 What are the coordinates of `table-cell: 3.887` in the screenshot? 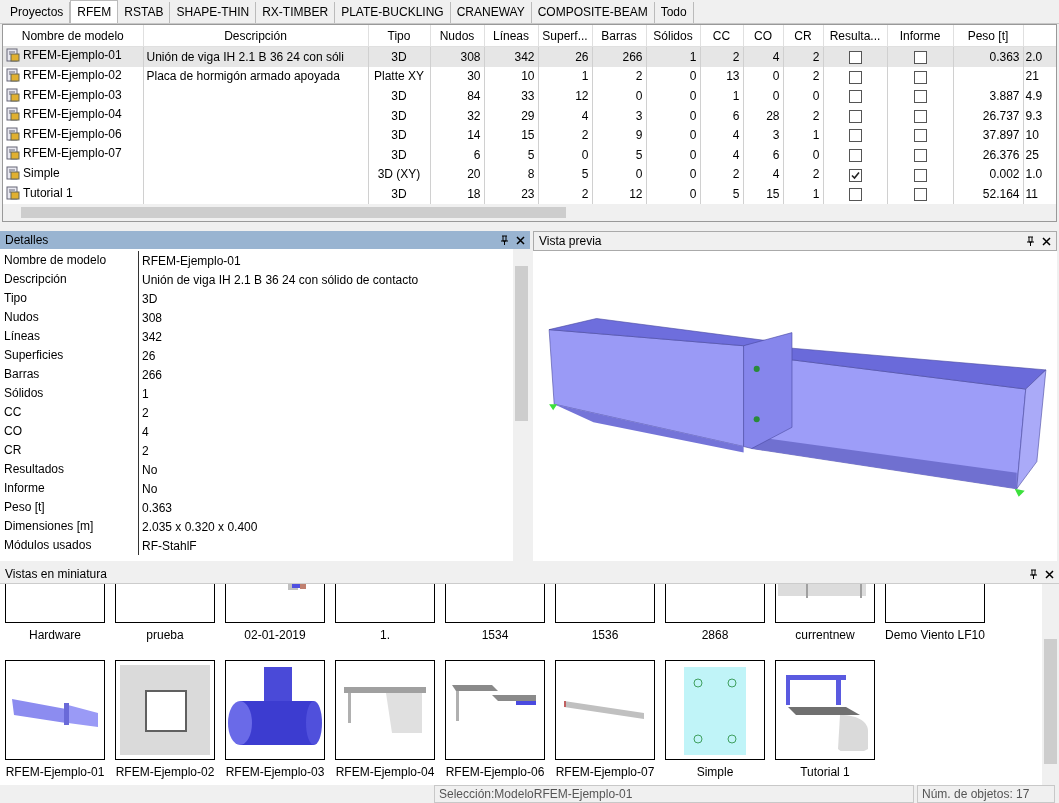 It's located at (1004, 96).